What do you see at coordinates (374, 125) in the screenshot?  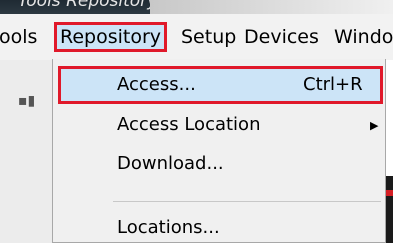 I see `submenu-arrow-icon: ▶` at bounding box center [374, 125].